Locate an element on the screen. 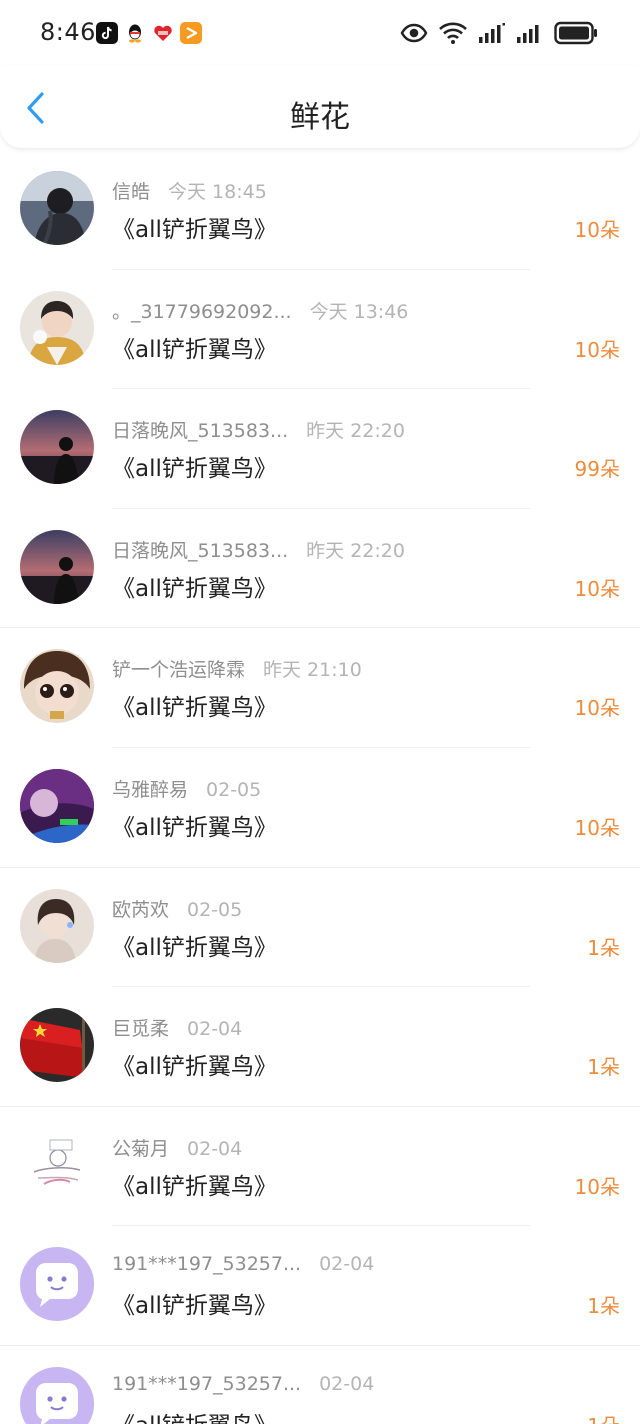 This screenshot has width=640, height=1424. timestamp: 昨天 21:10 is located at coordinates (312, 670).